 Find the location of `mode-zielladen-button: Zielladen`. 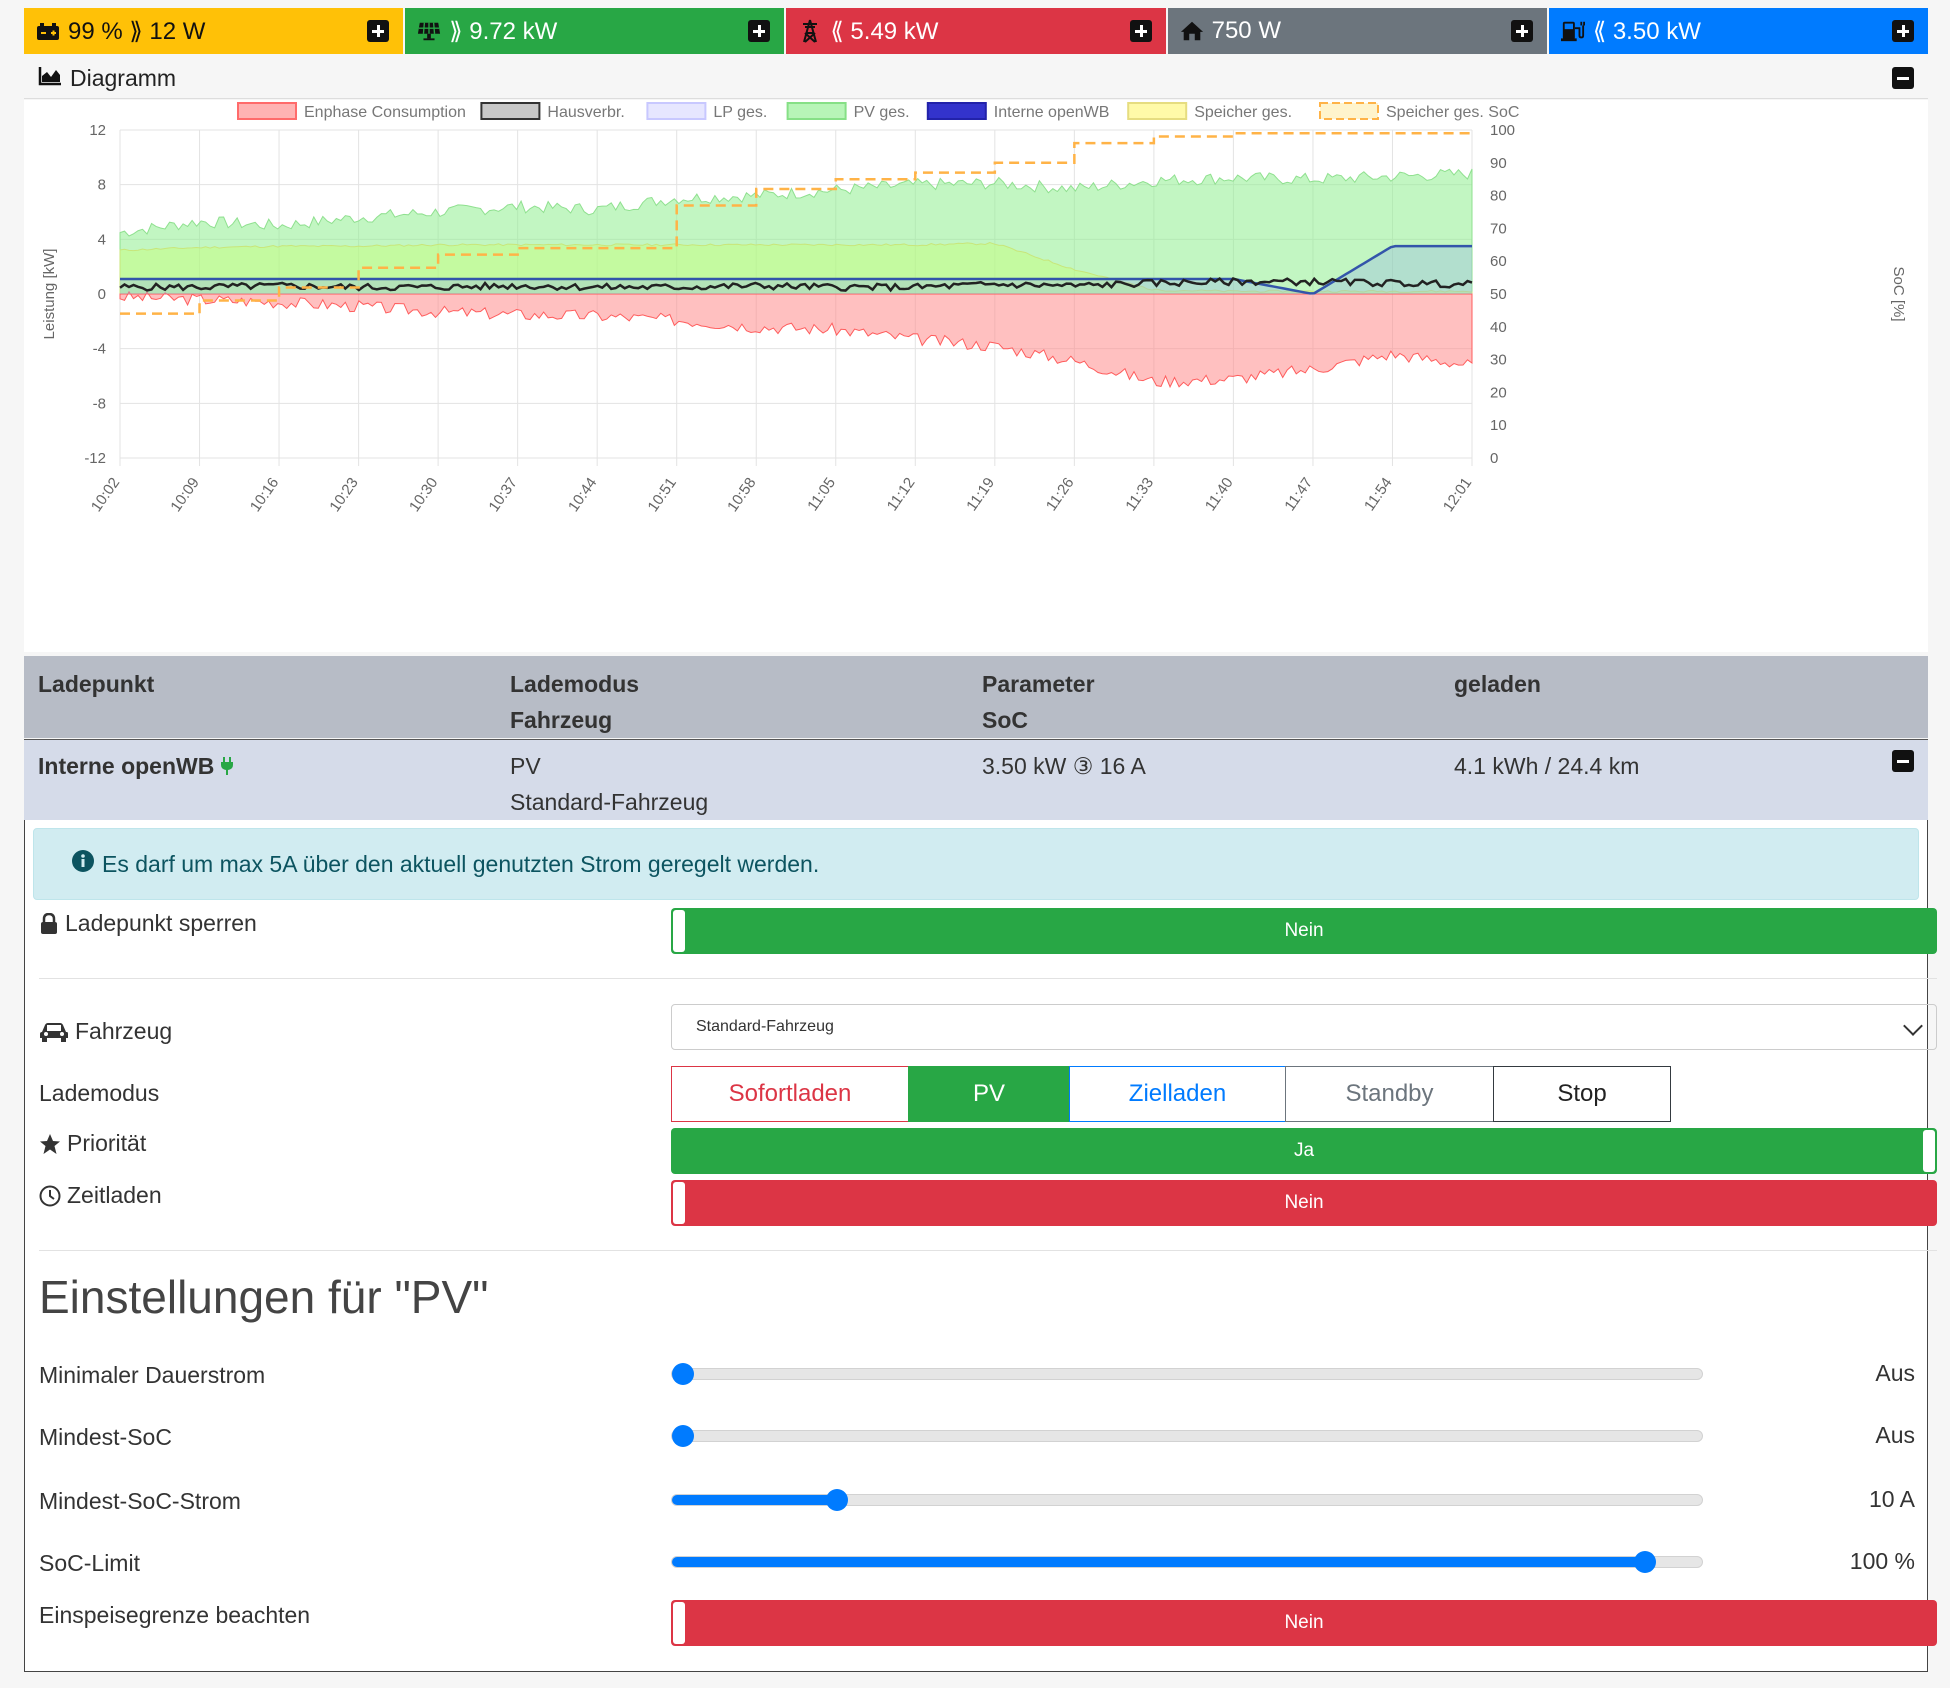

mode-zielladen-button: Zielladen is located at coordinates (1177, 1094).